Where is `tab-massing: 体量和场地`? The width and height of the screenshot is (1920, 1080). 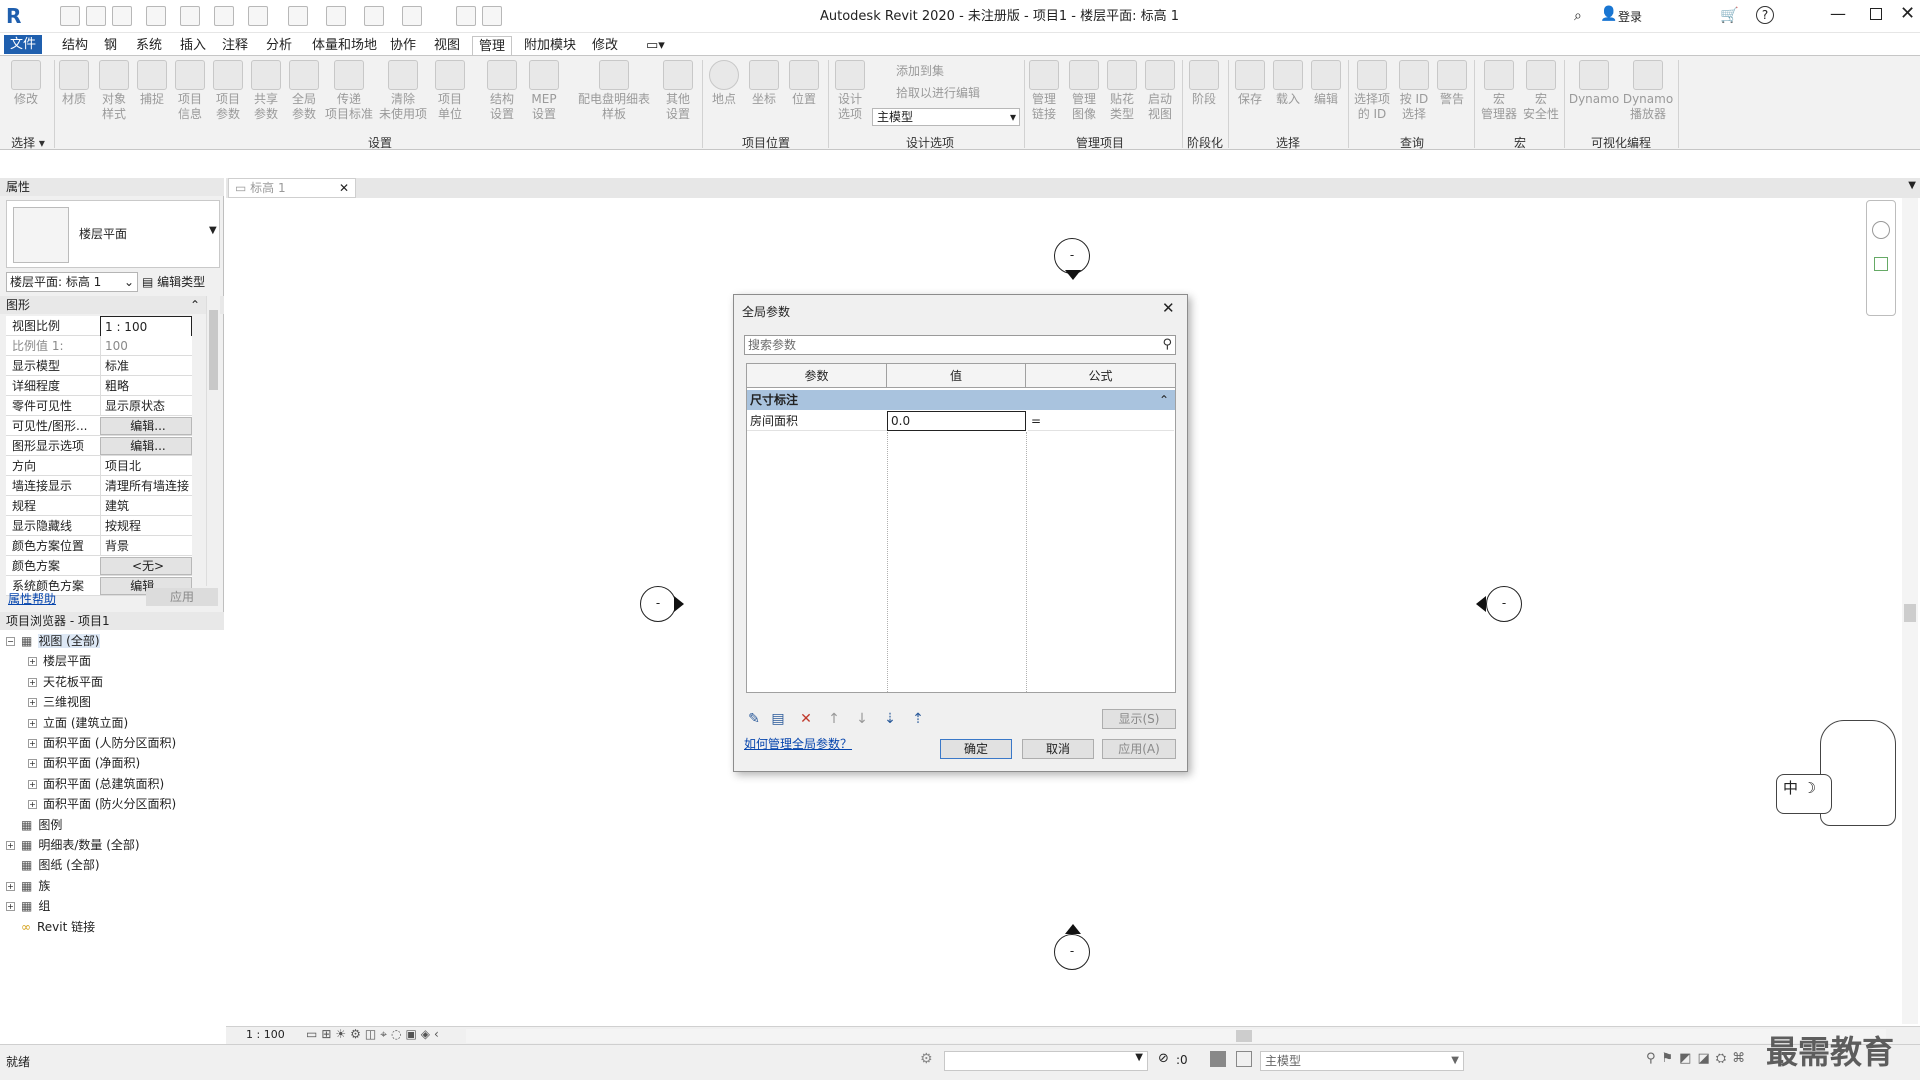
tab-massing: 体量和场地 is located at coordinates (344, 45).